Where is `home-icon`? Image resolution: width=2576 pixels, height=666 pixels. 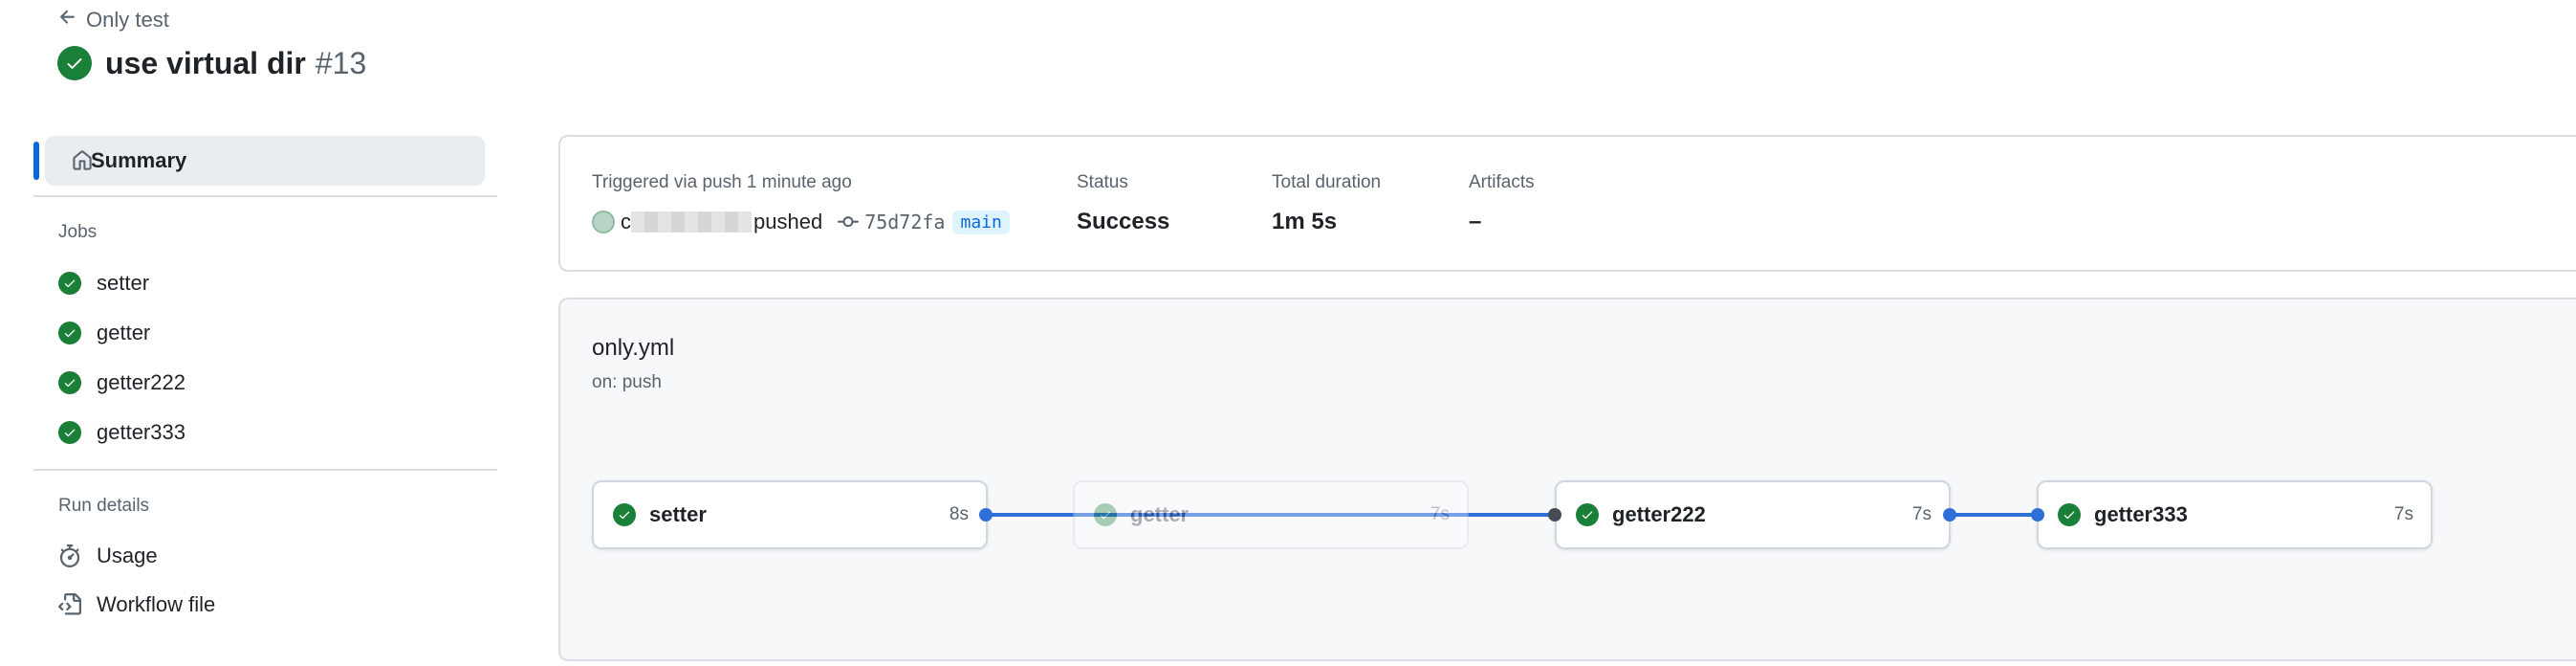
home-icon is located at coordinates (82, 160).